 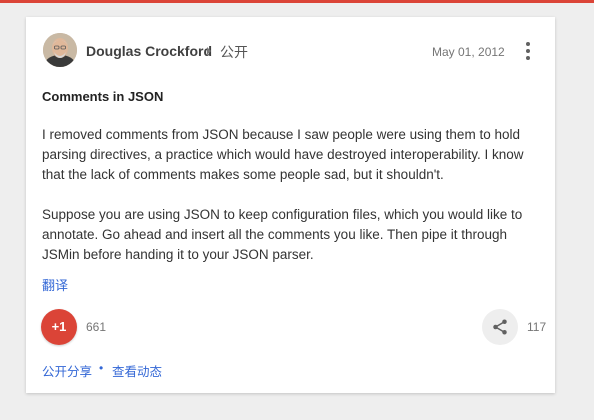 I want to click on post-title: Comments in JSON, so click(x=103, y=96).